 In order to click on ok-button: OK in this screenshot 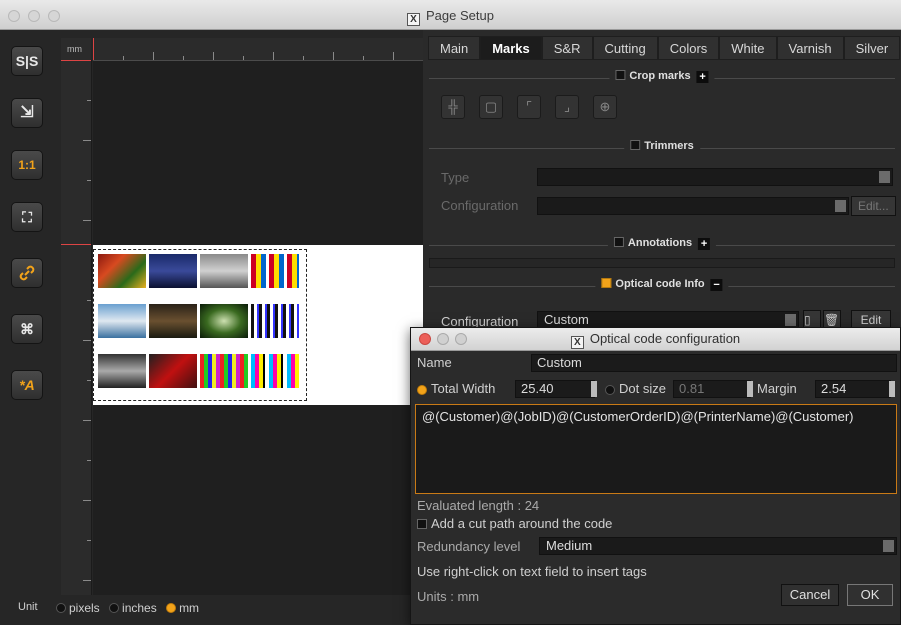, I will do `click(870, 595)`.